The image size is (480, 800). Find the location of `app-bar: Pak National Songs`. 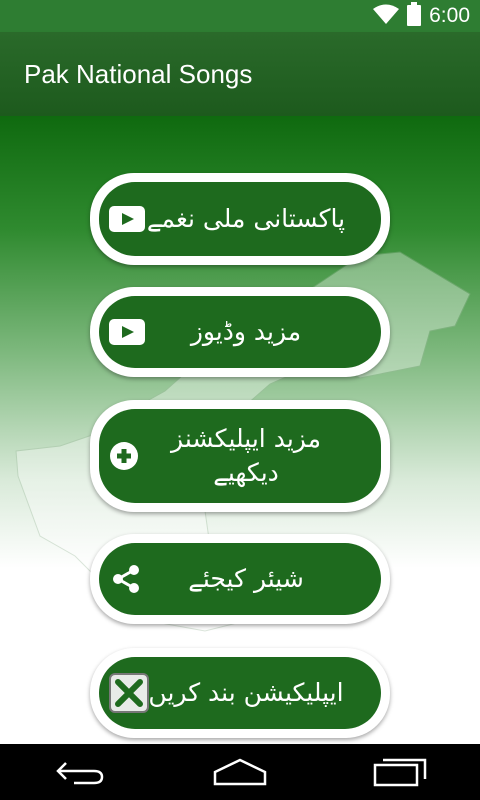

app-bar: Pak National Songs is located at coordinates (240, 74).